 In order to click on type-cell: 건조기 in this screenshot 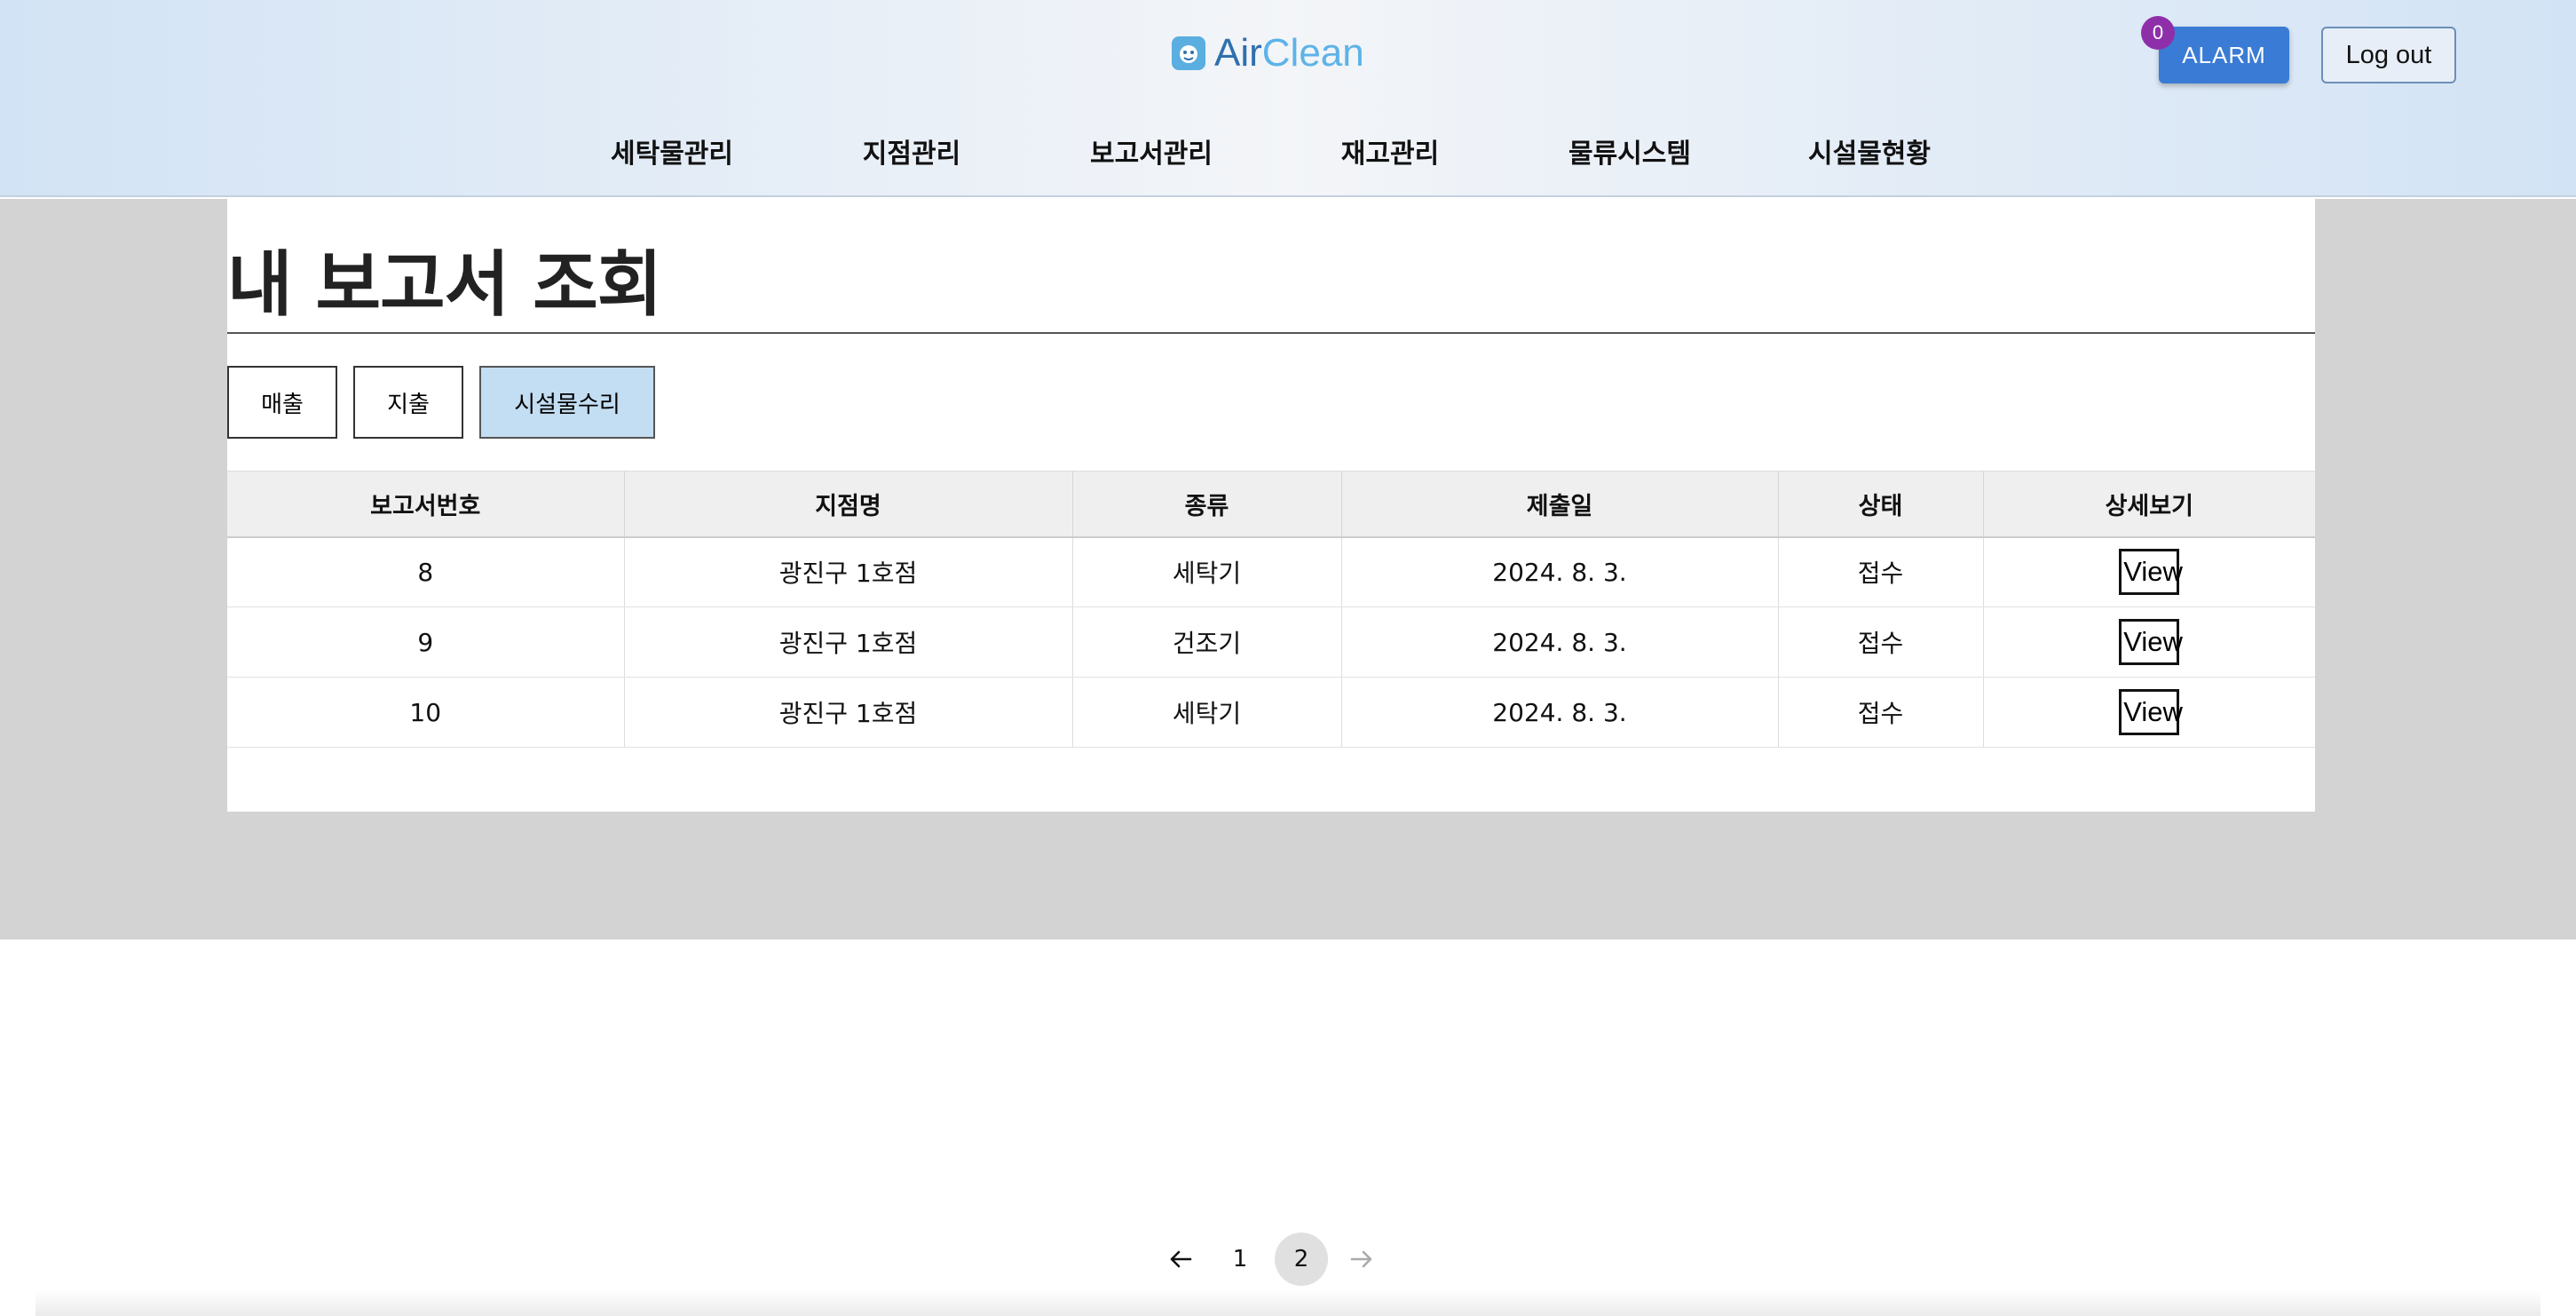, I will do `click(1207, 642)`.